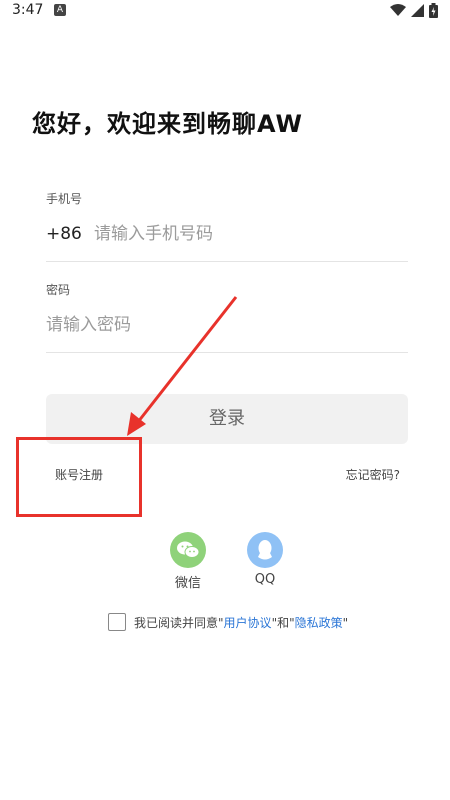 This screenshot has height=800, width=450. I want to click on forgot-password-link: 忘记密码?, so click(373, 474).